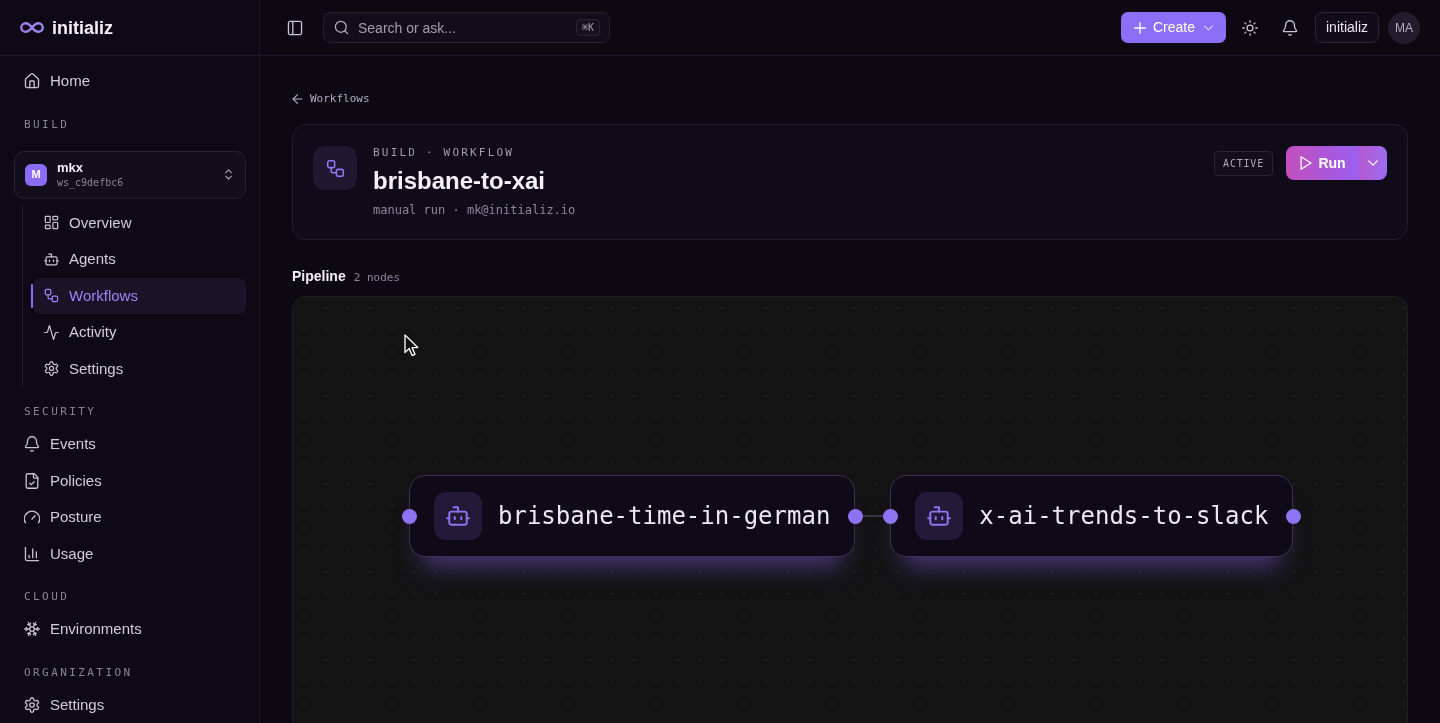 The width and height of the screenshot is (1440, 723). Describe the element at coordinates (459, 181) in the screenshot. I see `workflow-title: brisbane-to-xai` at that location.